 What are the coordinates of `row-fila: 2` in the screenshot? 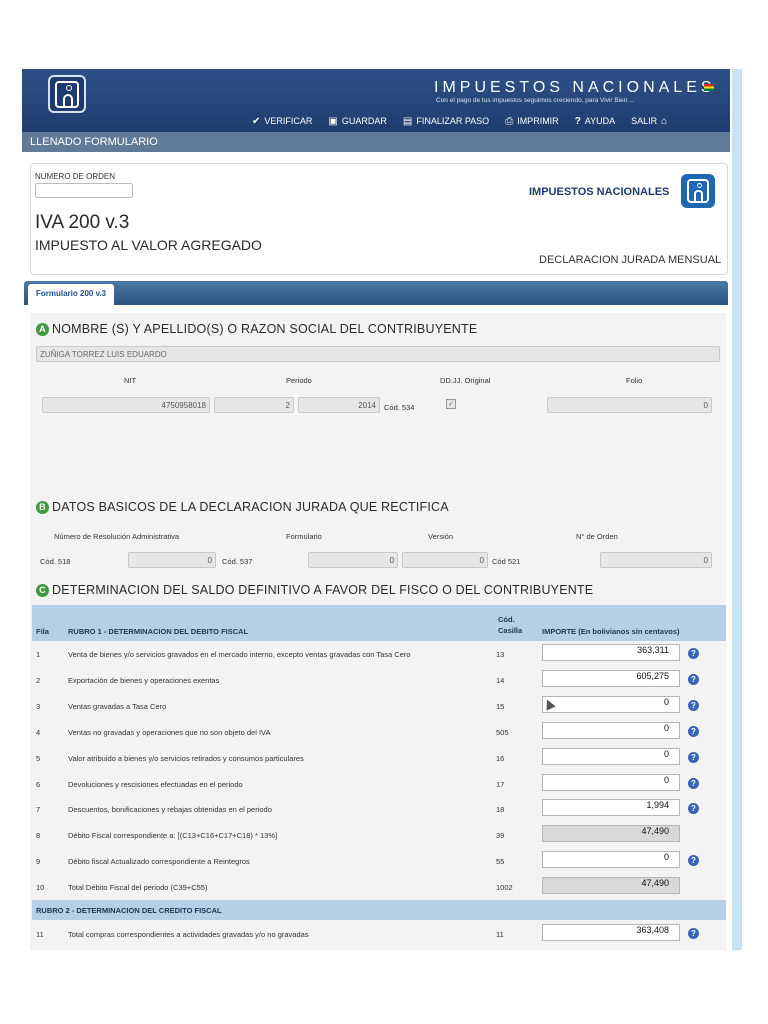 It's located at (38, 680).